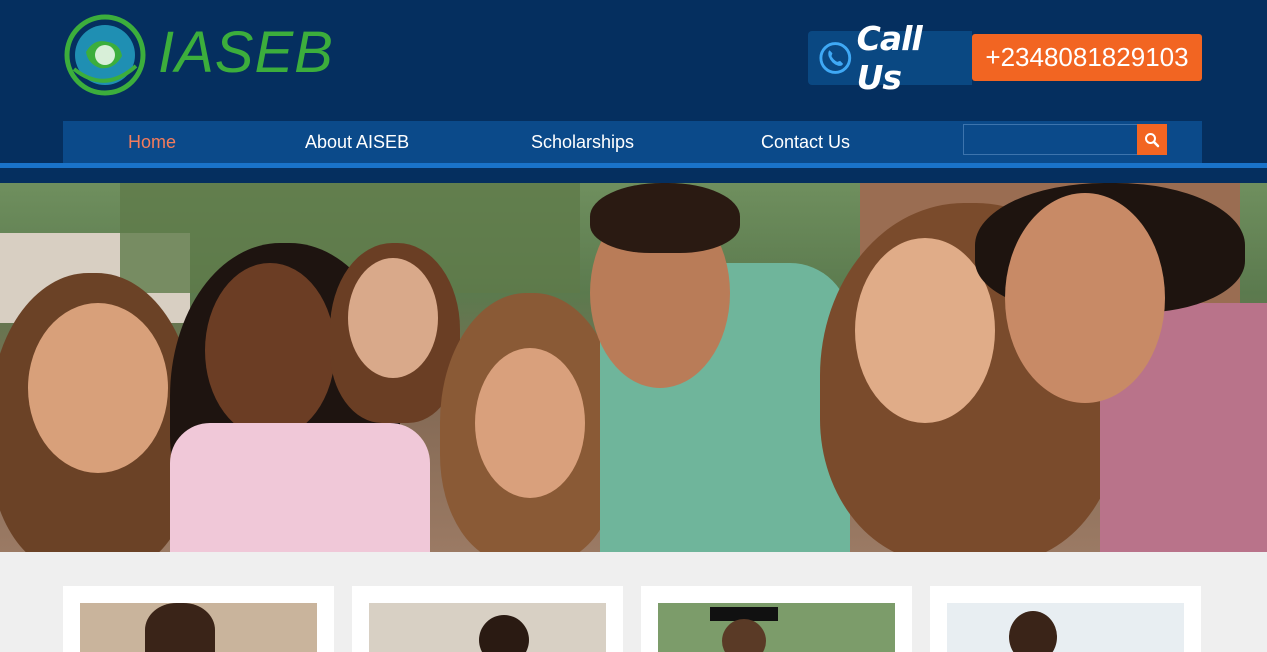 The height and width of the screenshot is (652, 1267). What do you see at coordinates (776, 627) in the screenshot?
I see `card-3-image` at bounding box center [776, 627].